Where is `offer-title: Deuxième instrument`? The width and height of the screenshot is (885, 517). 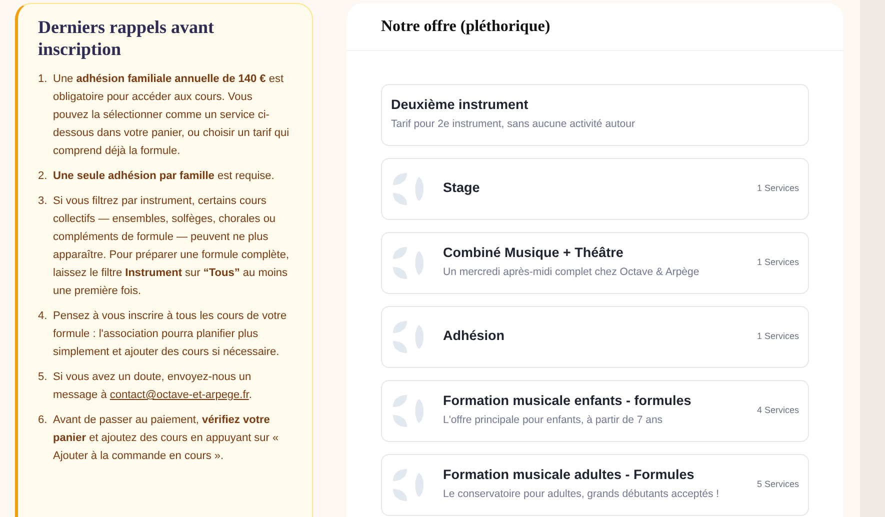 offer-title: Deuxième instrument is located at coordinates (460, 105).